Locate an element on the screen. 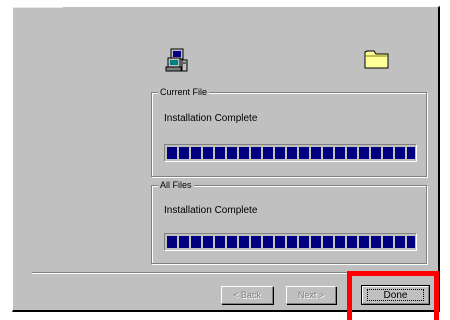  current-file-progress-fill is located at coordinates (291, 153).